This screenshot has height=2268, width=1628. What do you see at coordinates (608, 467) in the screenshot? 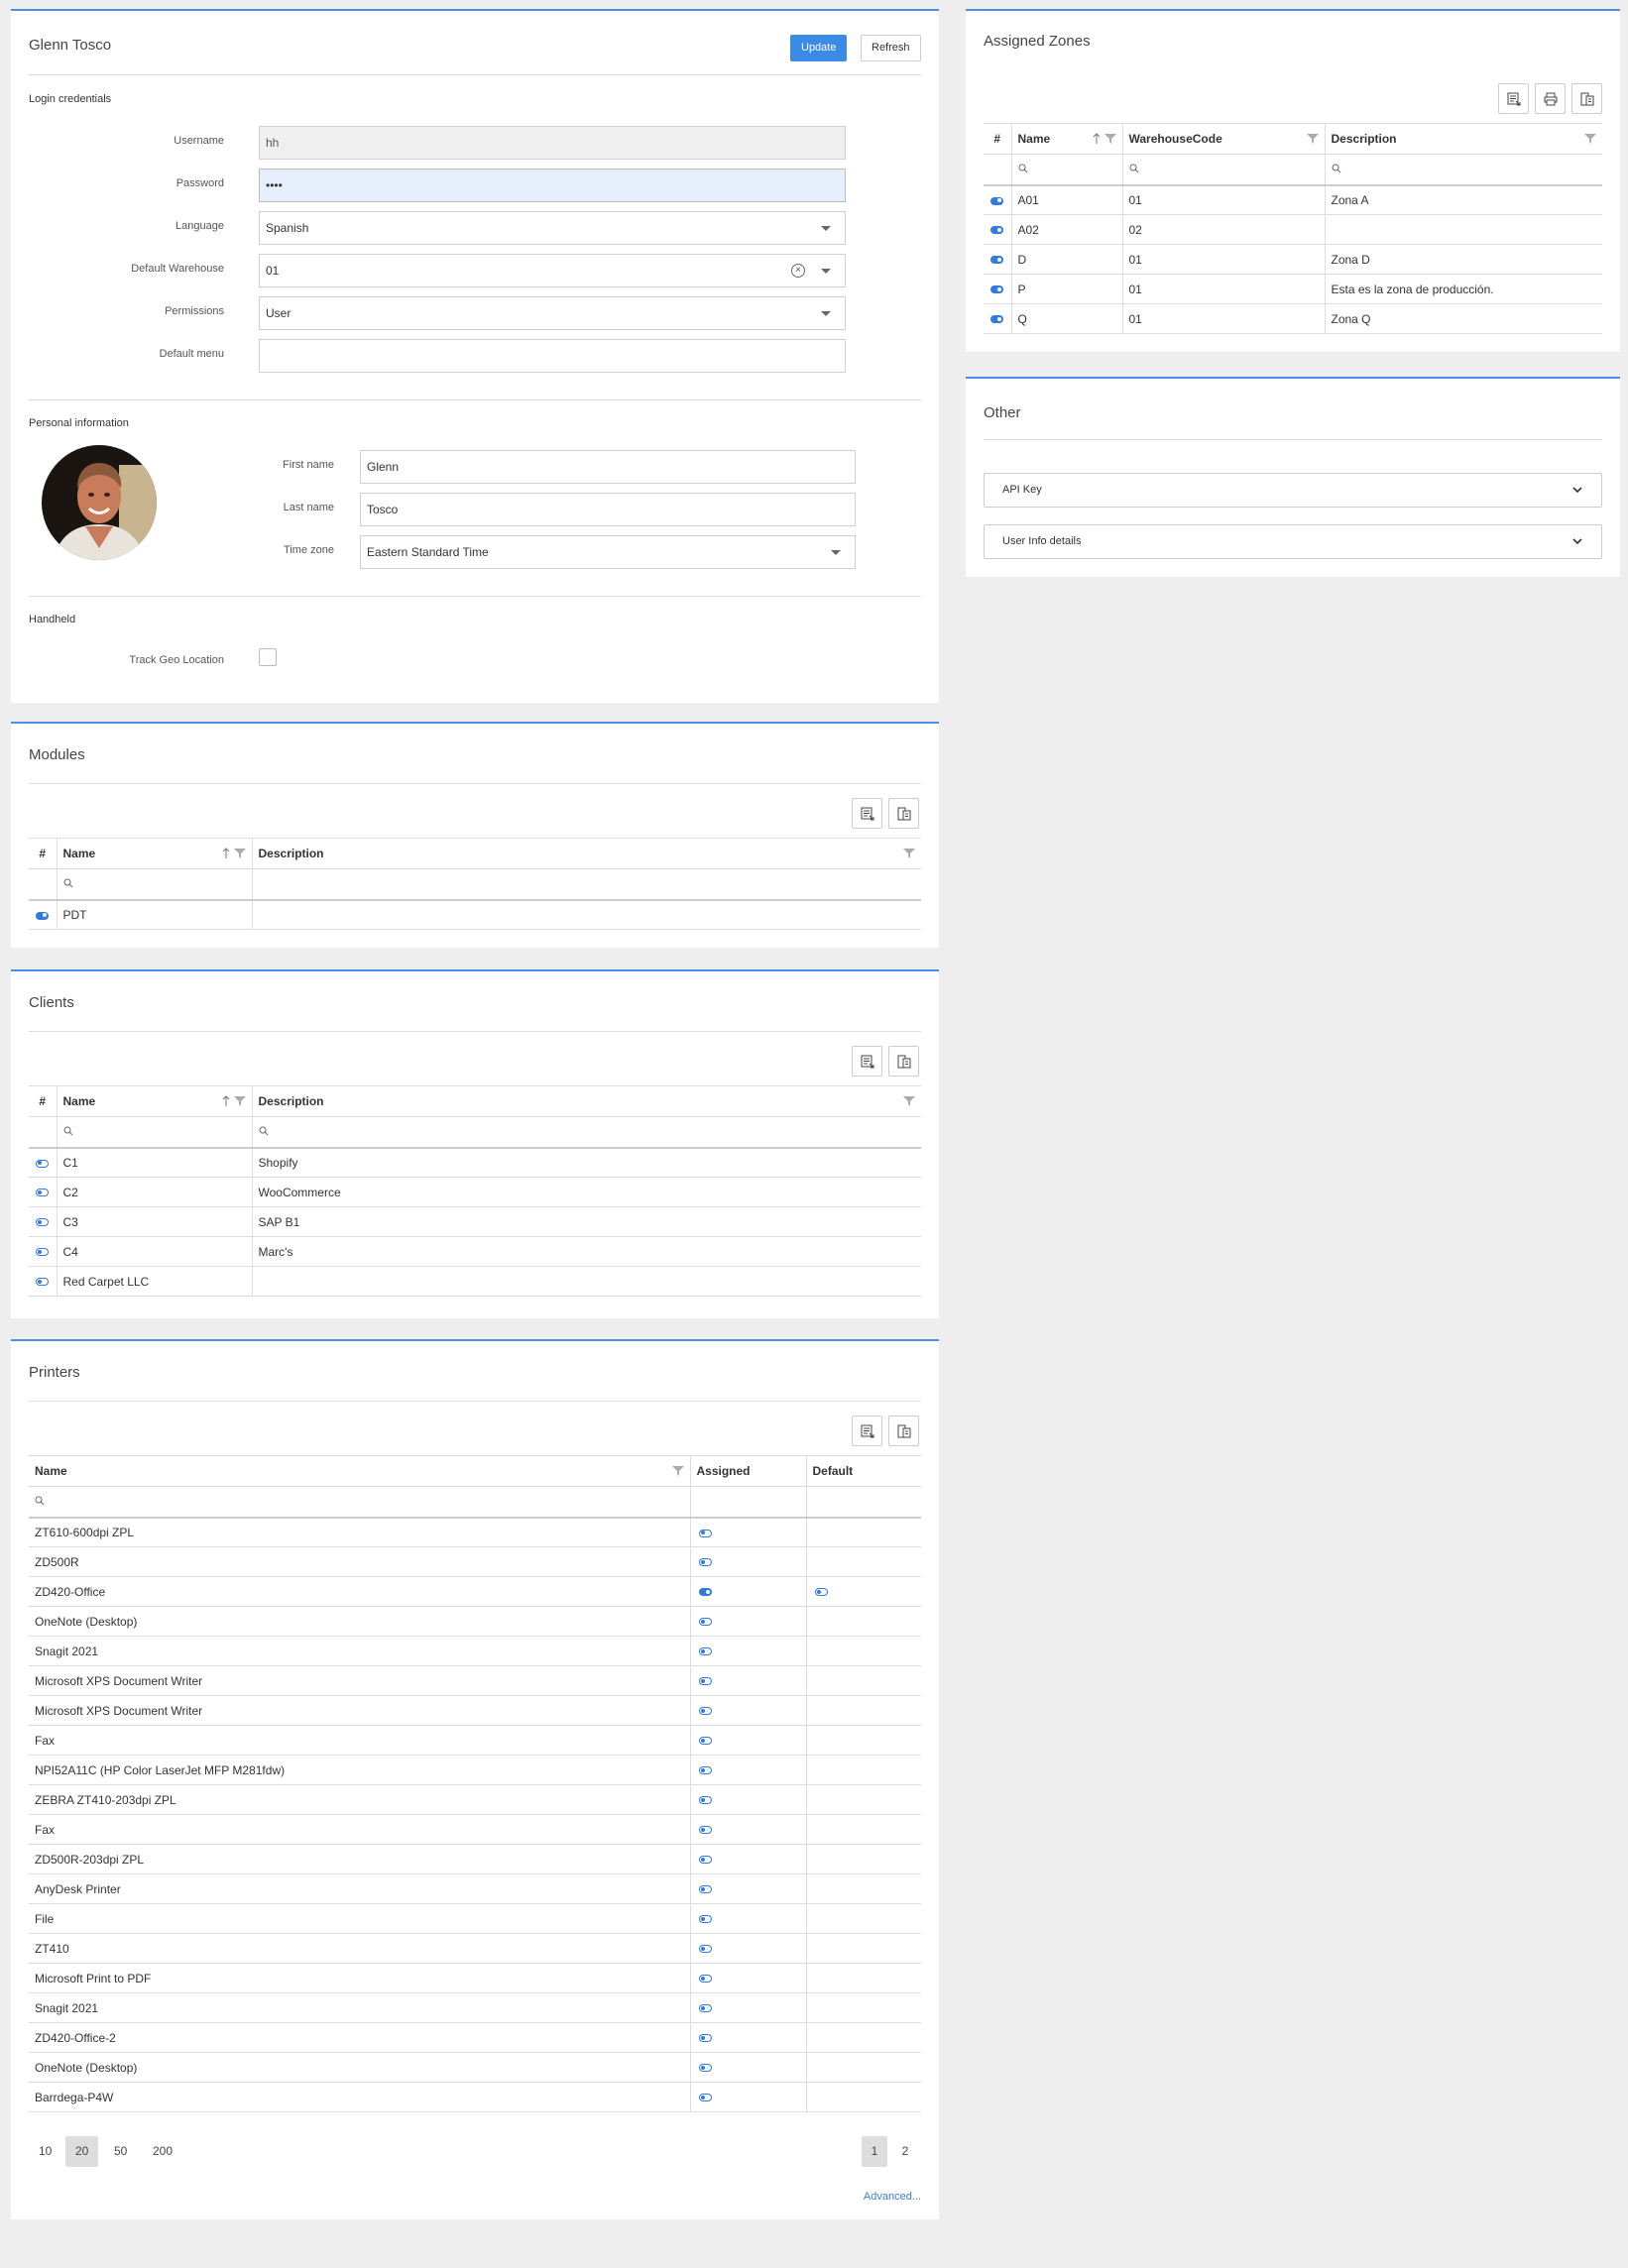
I see `first-name-input: Glenn` at bounding box center [608, 467].